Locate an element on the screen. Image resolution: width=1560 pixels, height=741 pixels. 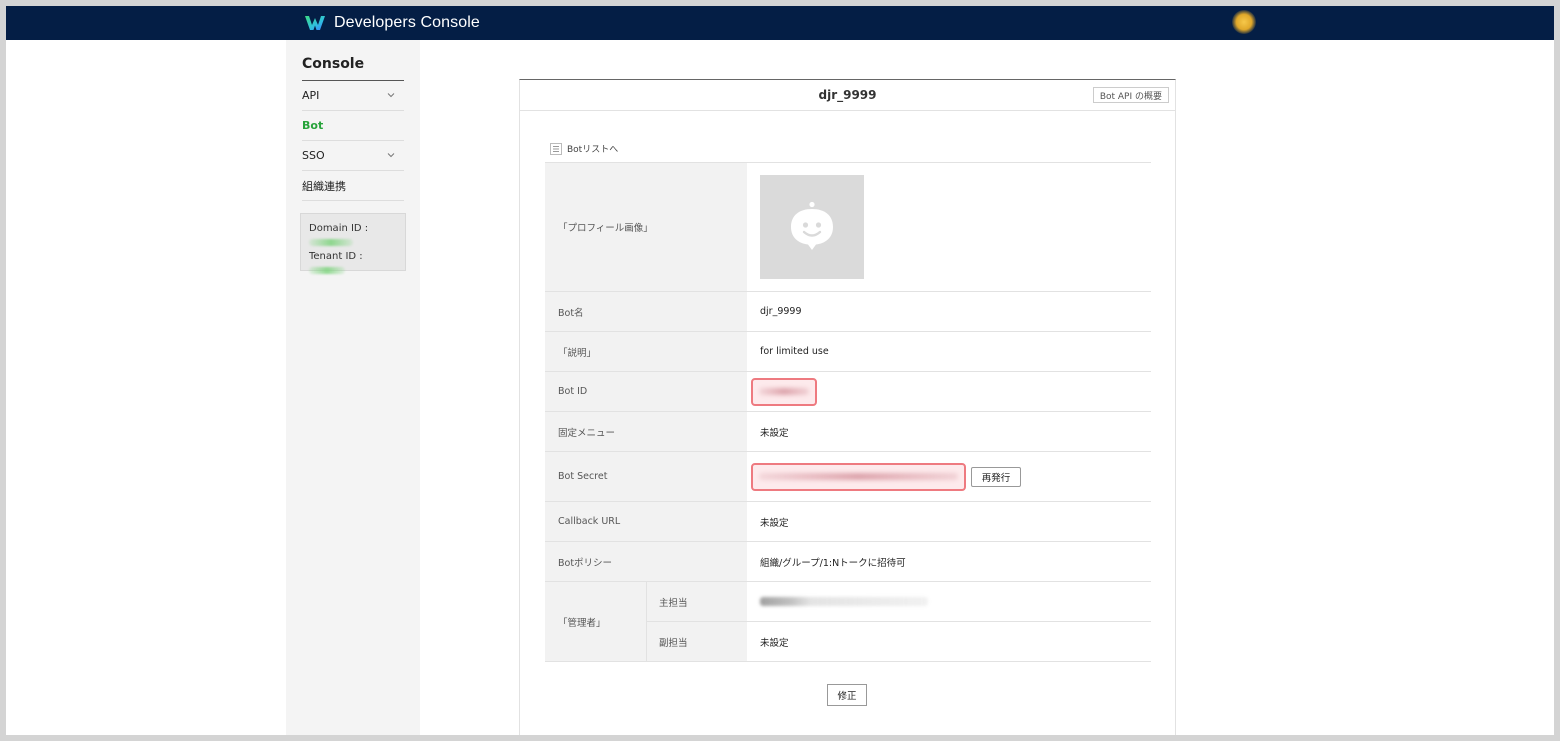
row-label: Bot ID is located at coordinates (646, 391).